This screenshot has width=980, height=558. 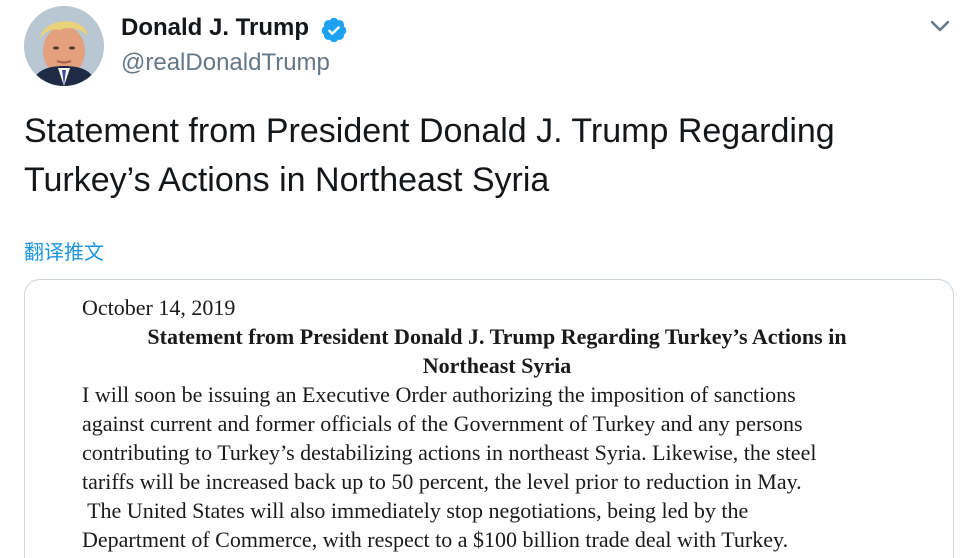 What do you see at coordinates (64, 250) in the screenshot?
I see `translate-tweet-link: 翻译推文` at bounding box center [64, 250].